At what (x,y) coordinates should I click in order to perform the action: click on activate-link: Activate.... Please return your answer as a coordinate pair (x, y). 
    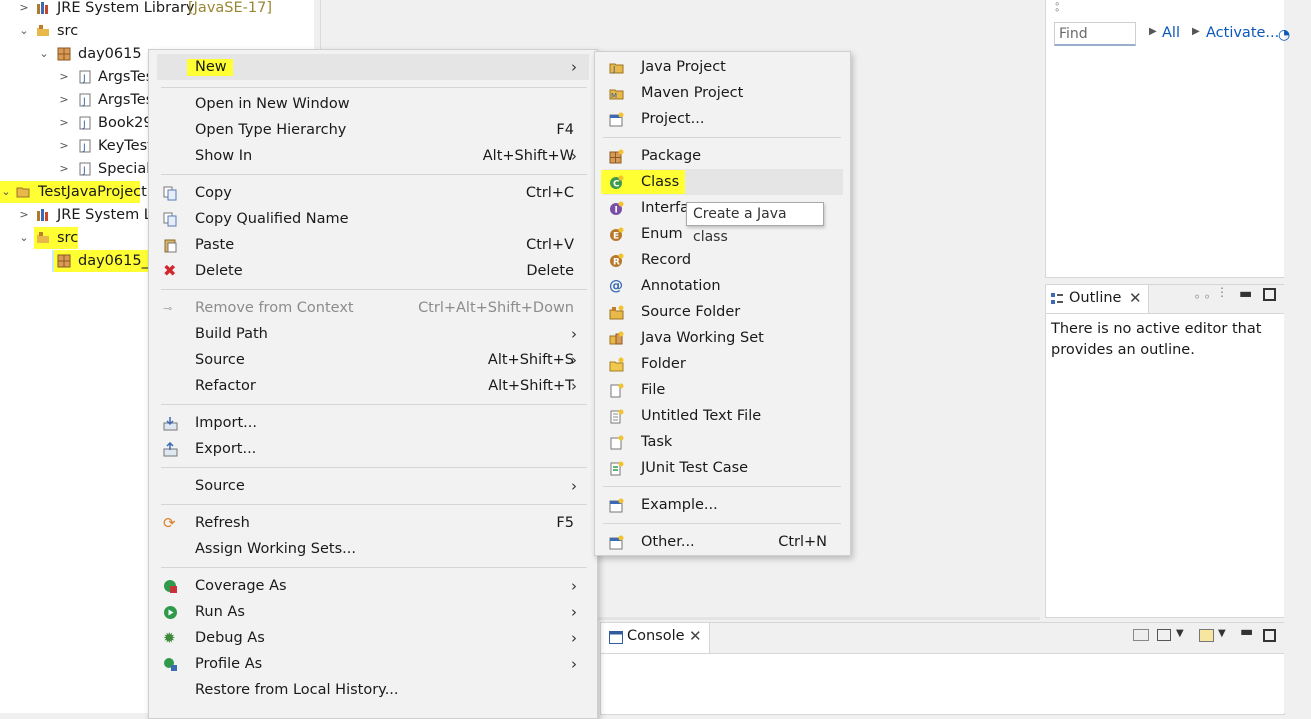
    Looking at the image, I should click on (1242, 33).